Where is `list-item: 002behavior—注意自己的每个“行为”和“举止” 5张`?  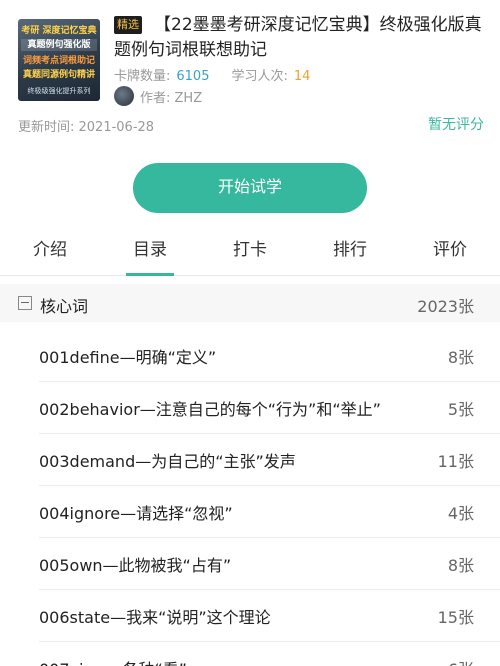 list-item: 002behavior—注意自己的每个“行为”和“举止” 5张 is located at coordinates (250, 408).